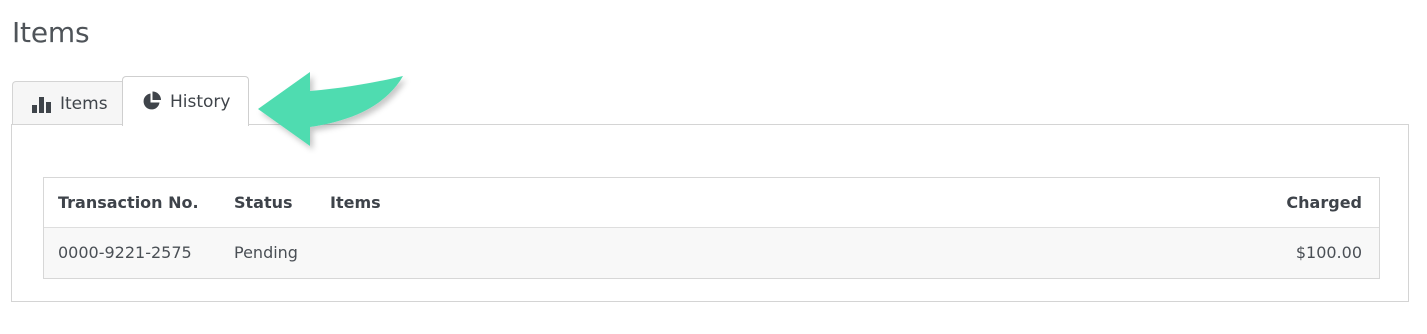  What do you see at coordinates (128, 202) in the screenshot?
I see `column-header-transaction-no: Transaction No.` at bounding box center [128, 202].